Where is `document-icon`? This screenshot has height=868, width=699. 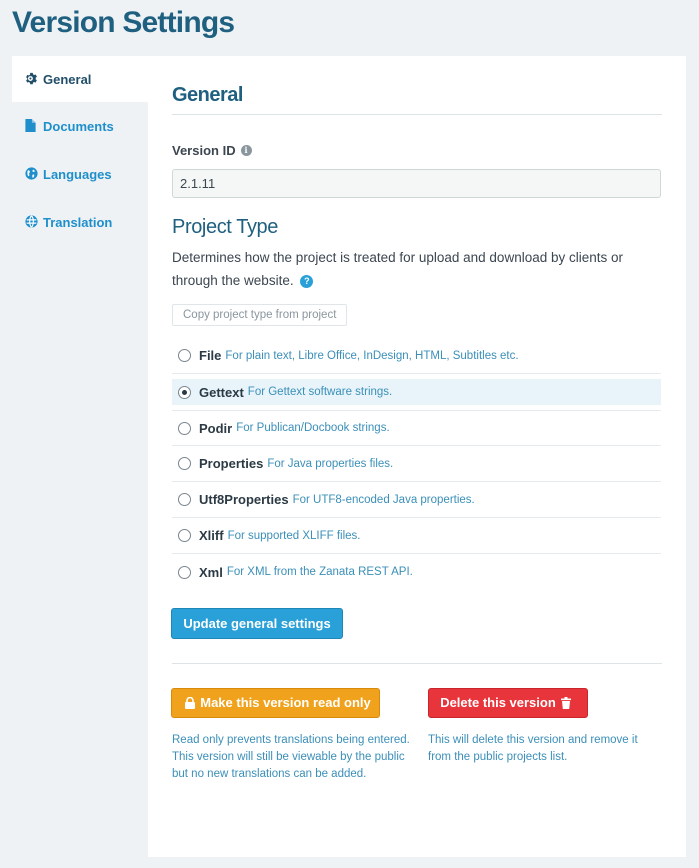
document-icon is located at coordinates (32, 126).